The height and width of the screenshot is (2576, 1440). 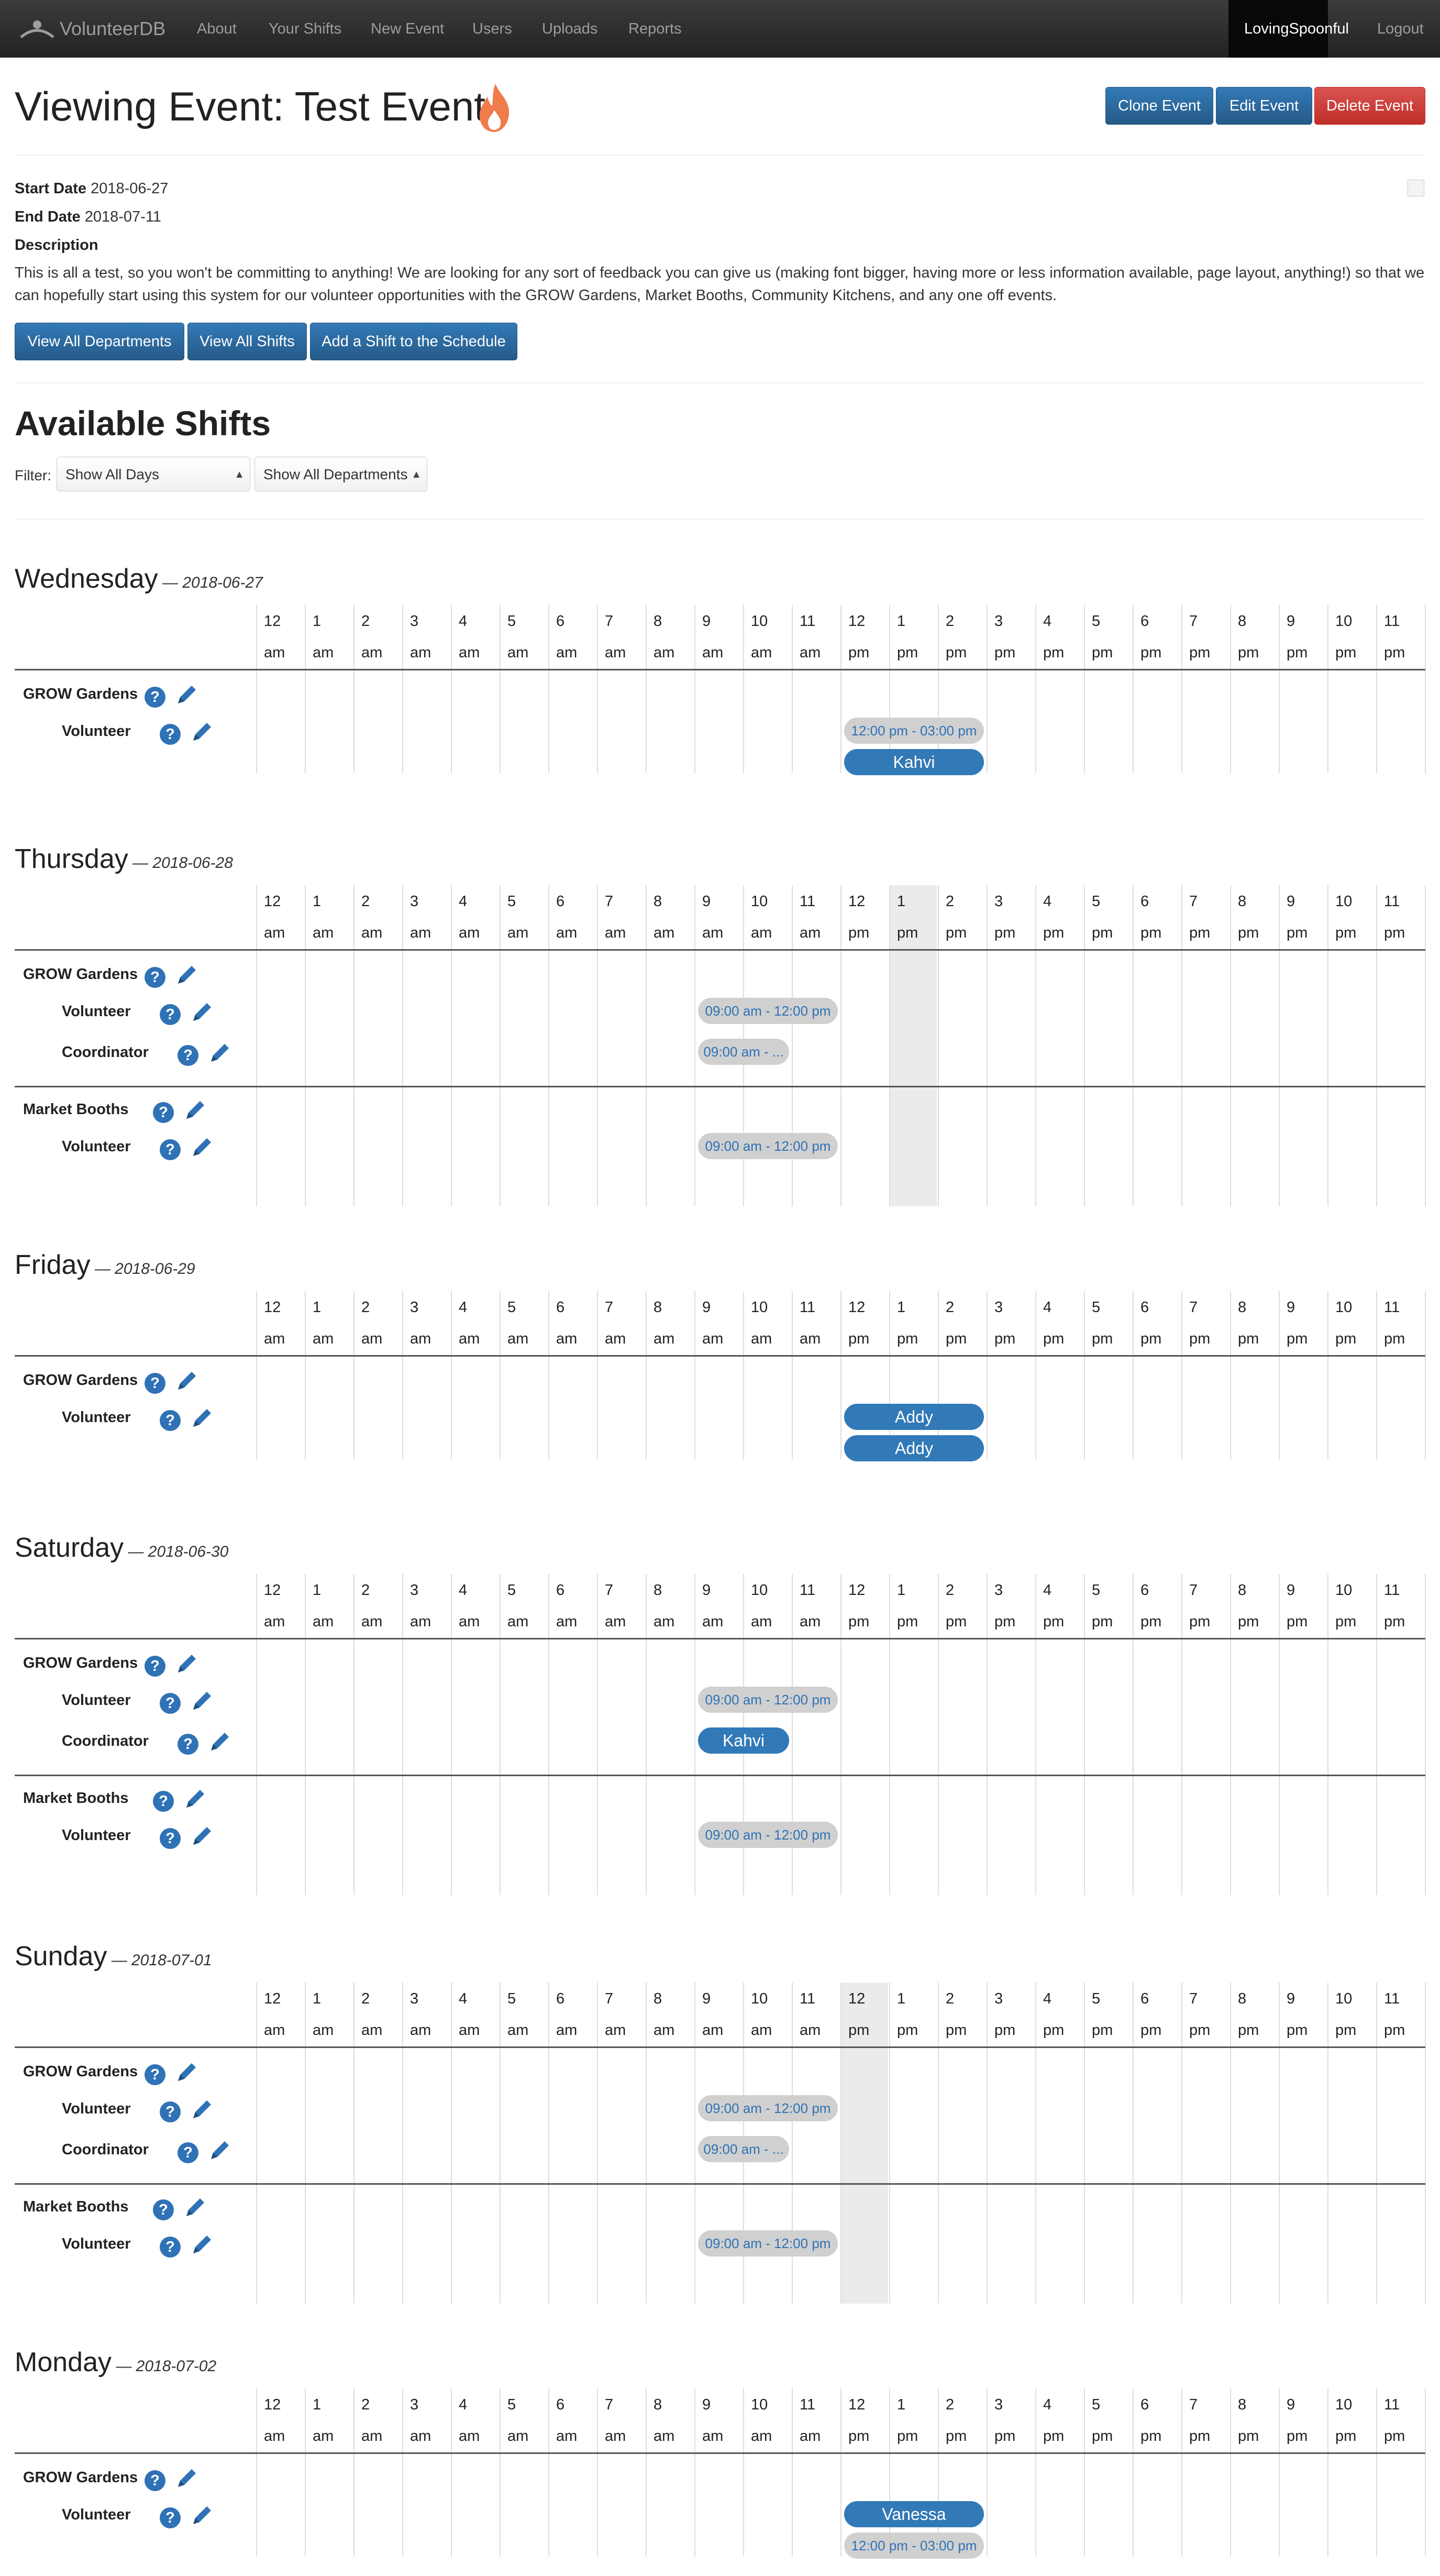 What do you see at coordinates (414, 341) in the screenshot?
I see `add-shift-button: Add a Shift to the Schedule` at bounding box center [414, 341].